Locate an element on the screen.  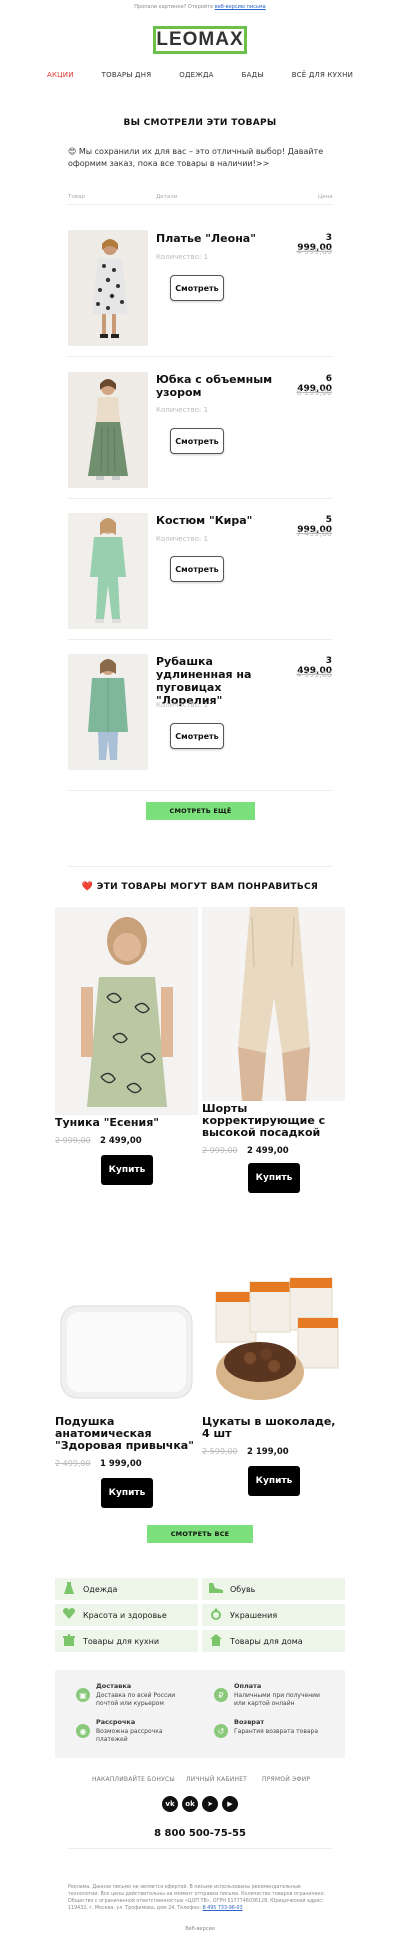
youtube-icon: ▶ is located at coordinates (230, 1804).